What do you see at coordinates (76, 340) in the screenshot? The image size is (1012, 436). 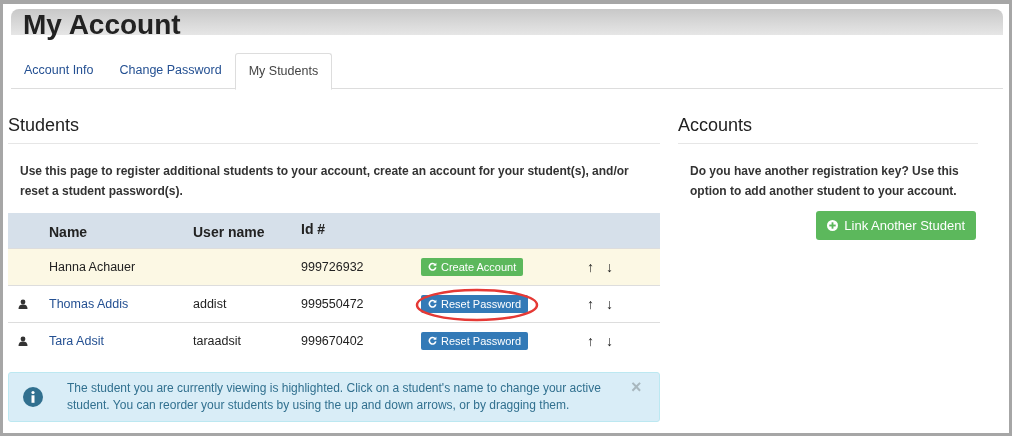 I see `student-name-link: Tara Adsit` at bounding box center [76, 340].